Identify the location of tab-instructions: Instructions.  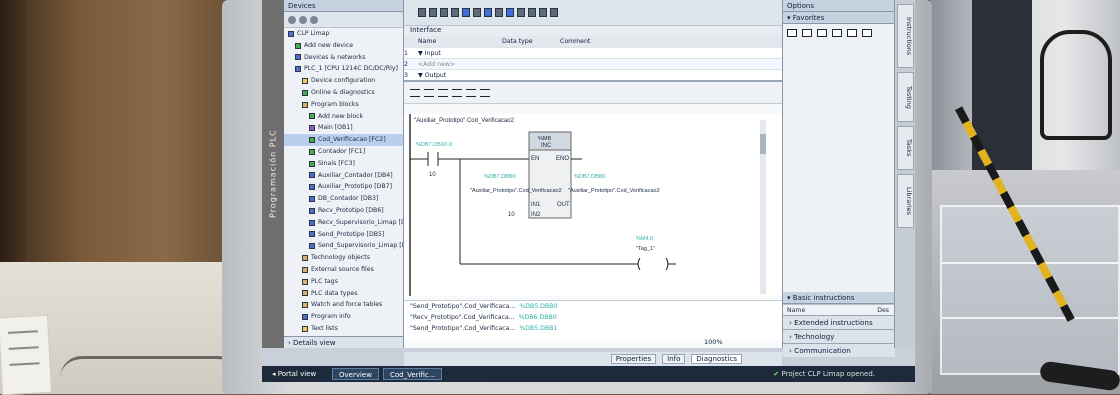
(905, 36).